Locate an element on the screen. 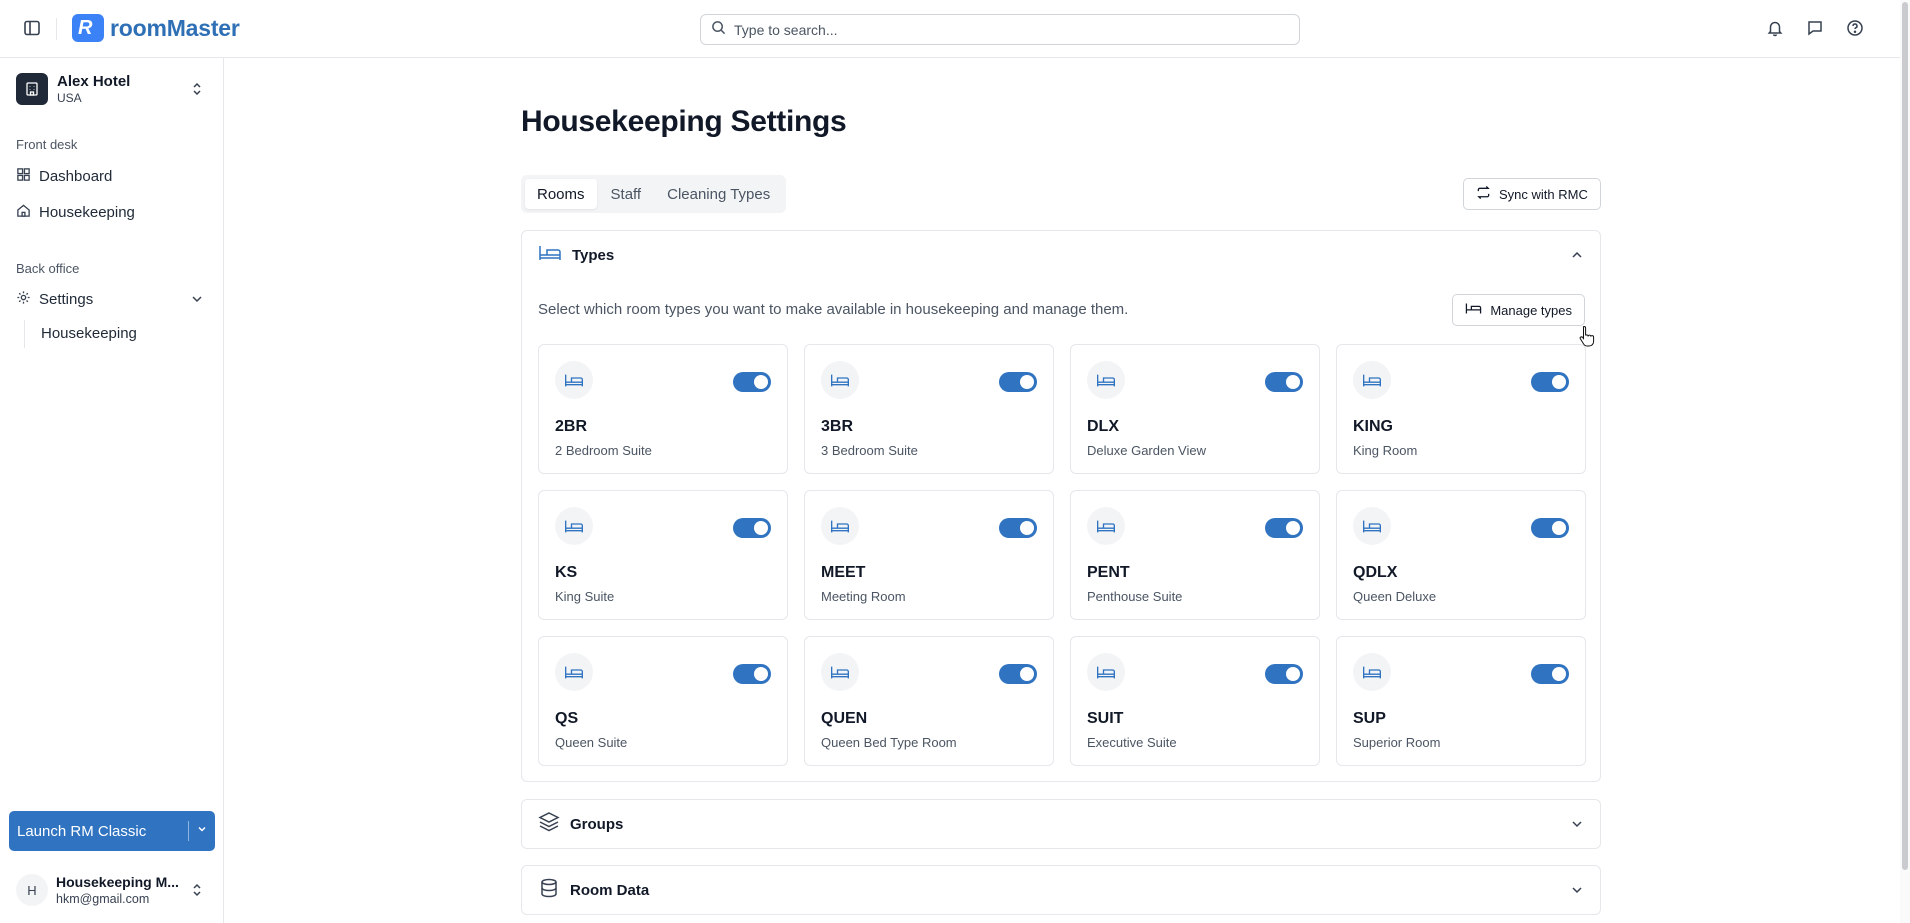 The width and height of the screenshot is (1910, 923). section-back-office: Back office is located at coordinates (48, 268).